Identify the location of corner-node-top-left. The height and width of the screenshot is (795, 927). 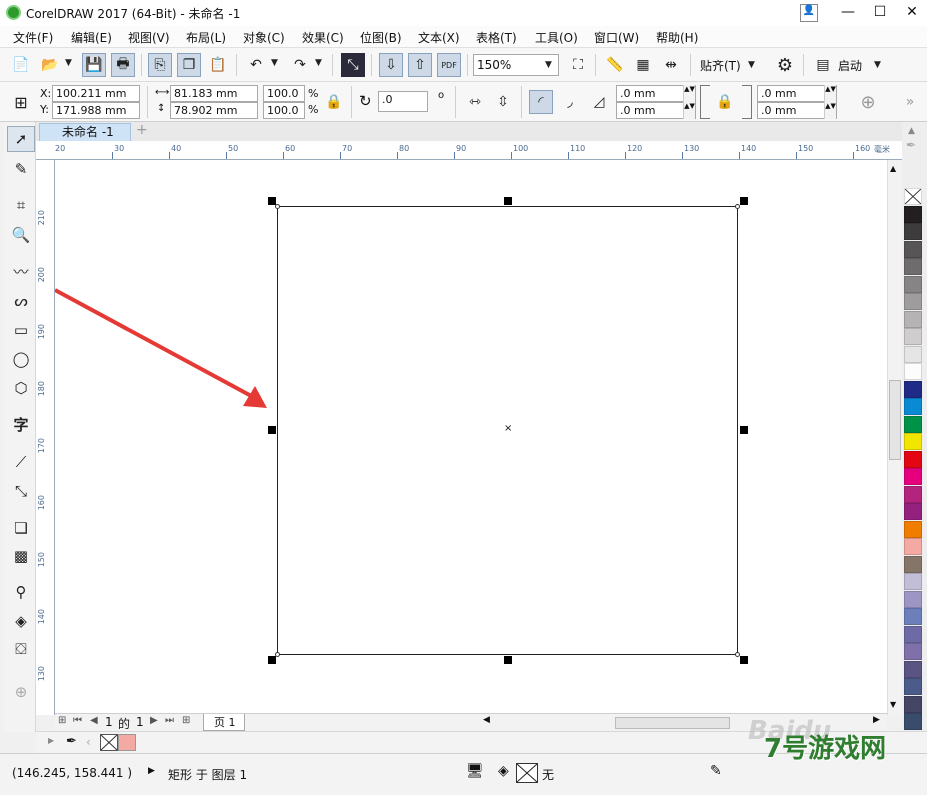
(277, 206).